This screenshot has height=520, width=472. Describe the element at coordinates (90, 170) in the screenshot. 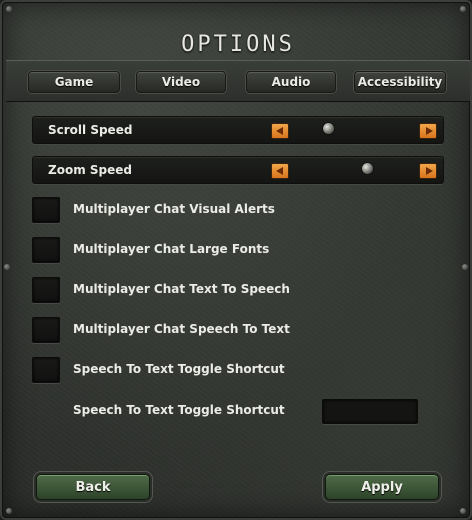

I see `zoom-speed-label: Zoom Speed` at that location.